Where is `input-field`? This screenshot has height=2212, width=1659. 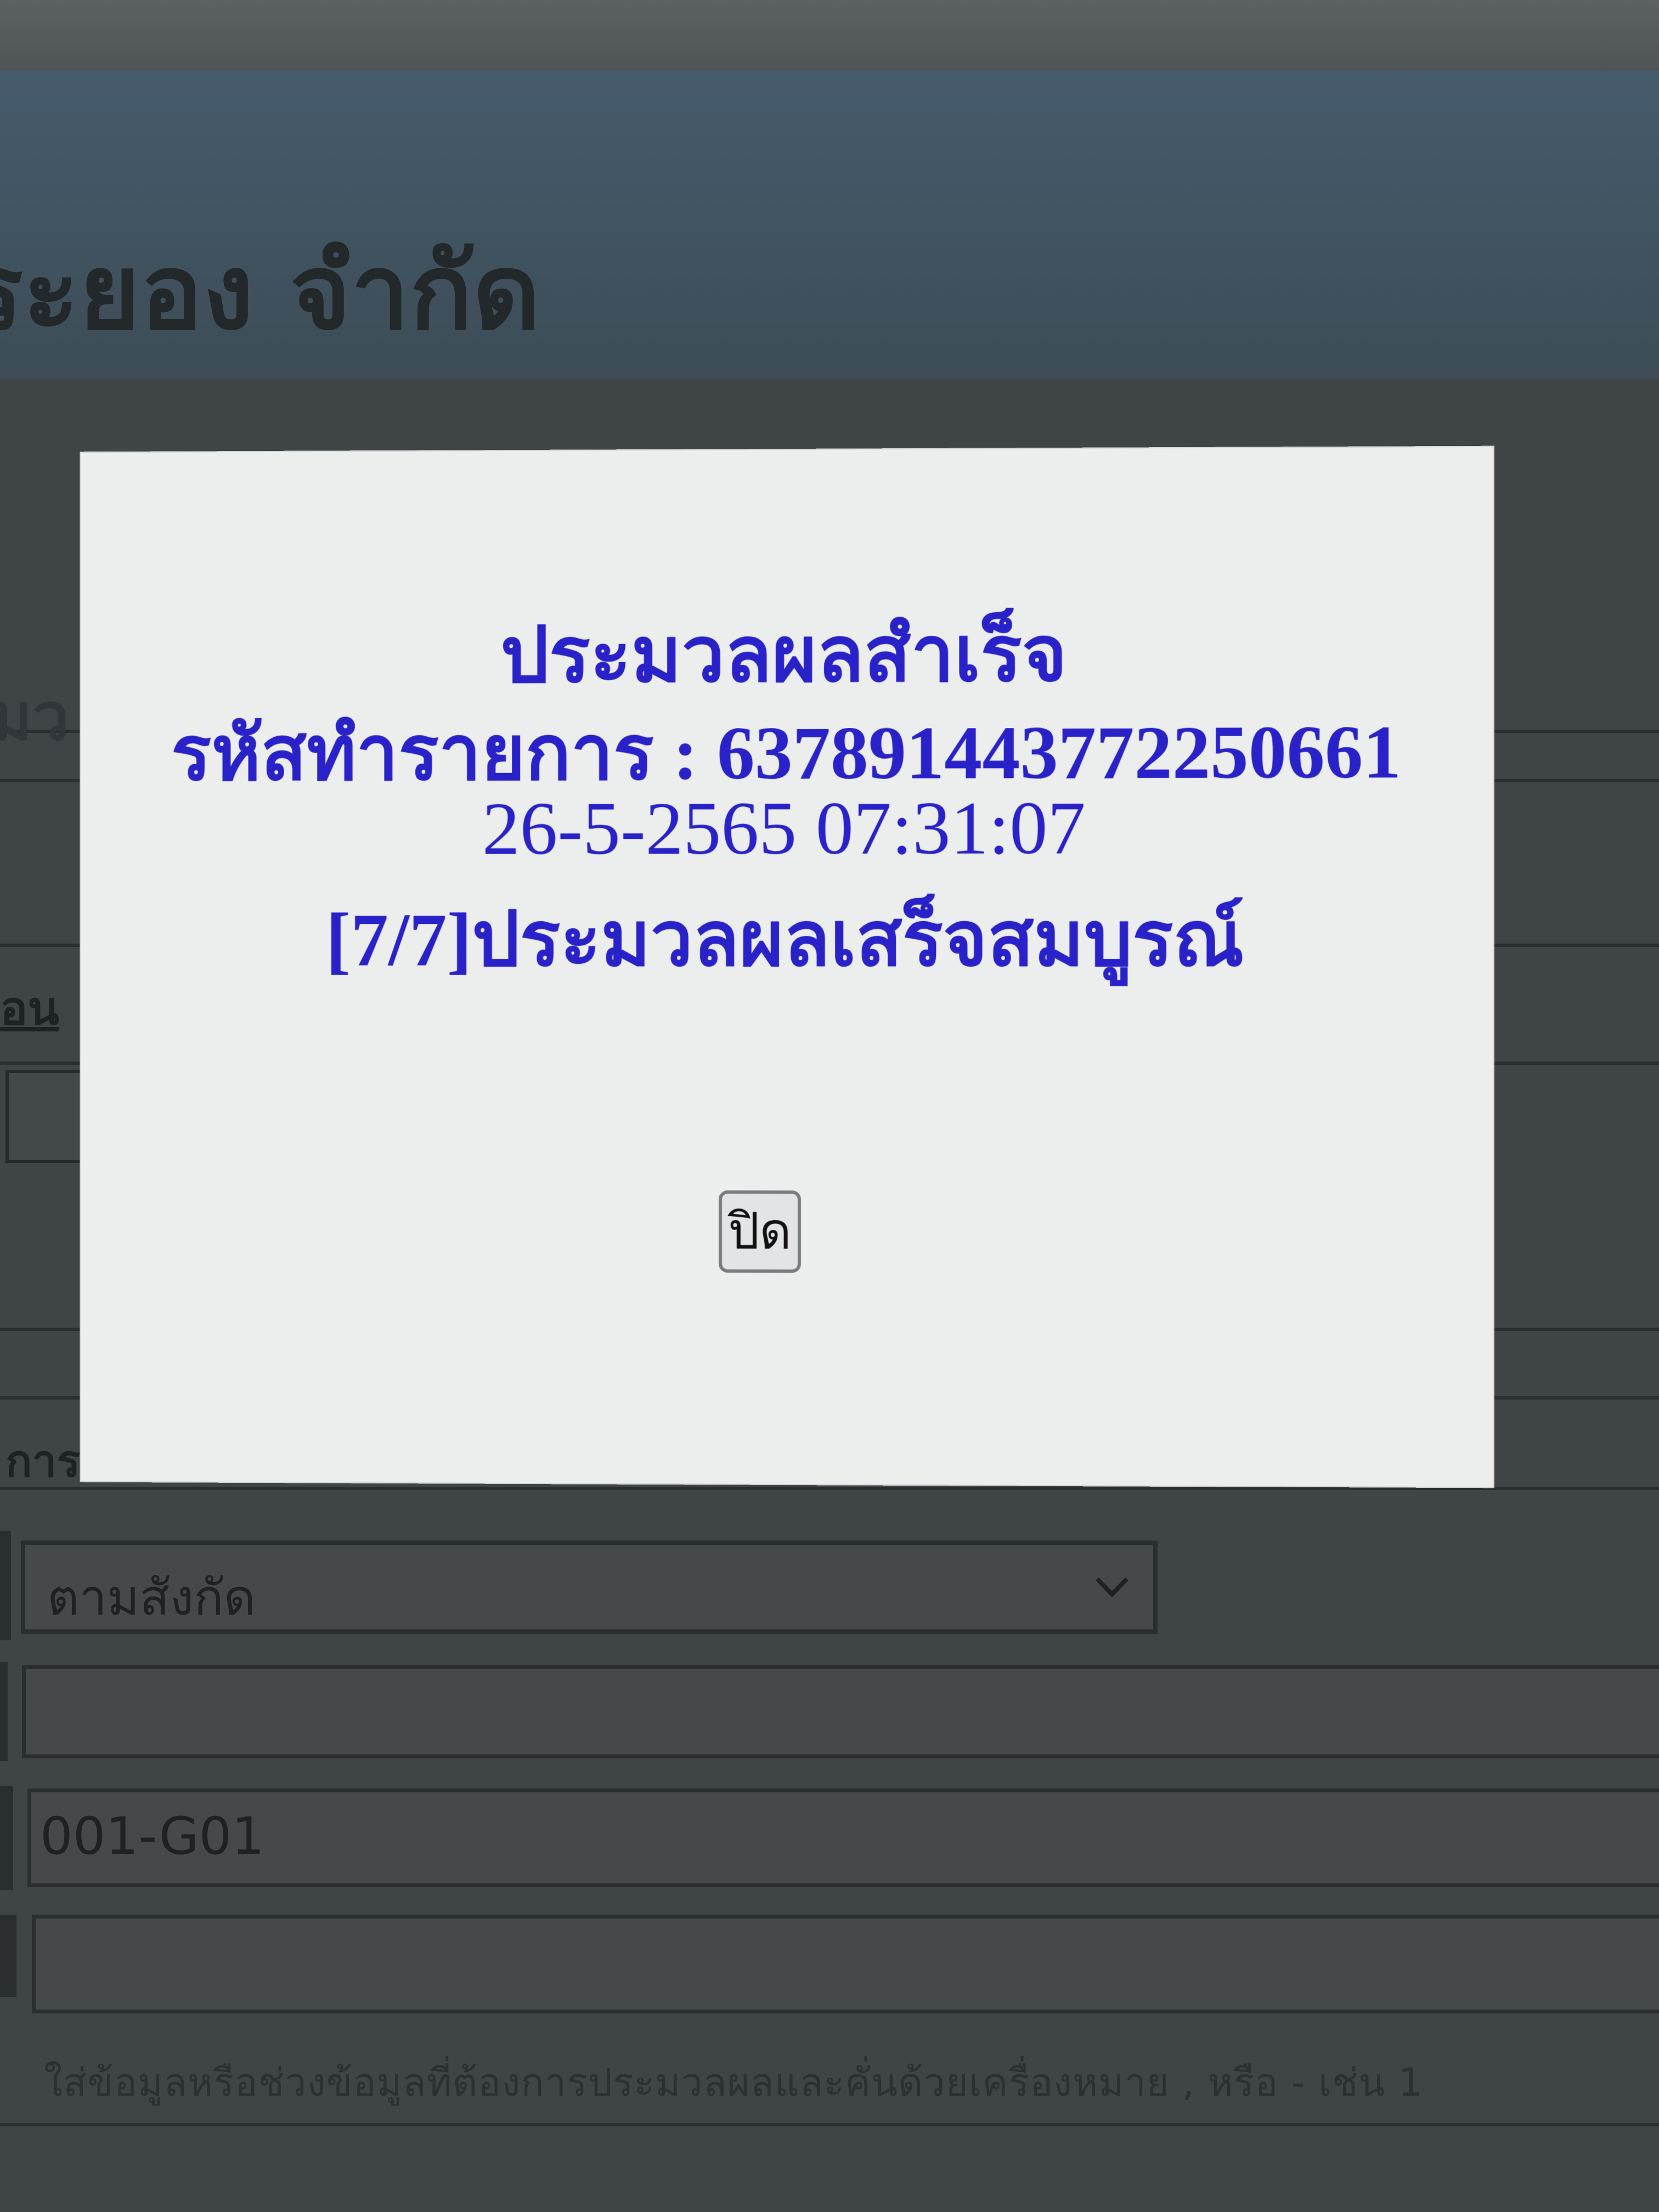
input-field is located at coordinates (49, 1116).